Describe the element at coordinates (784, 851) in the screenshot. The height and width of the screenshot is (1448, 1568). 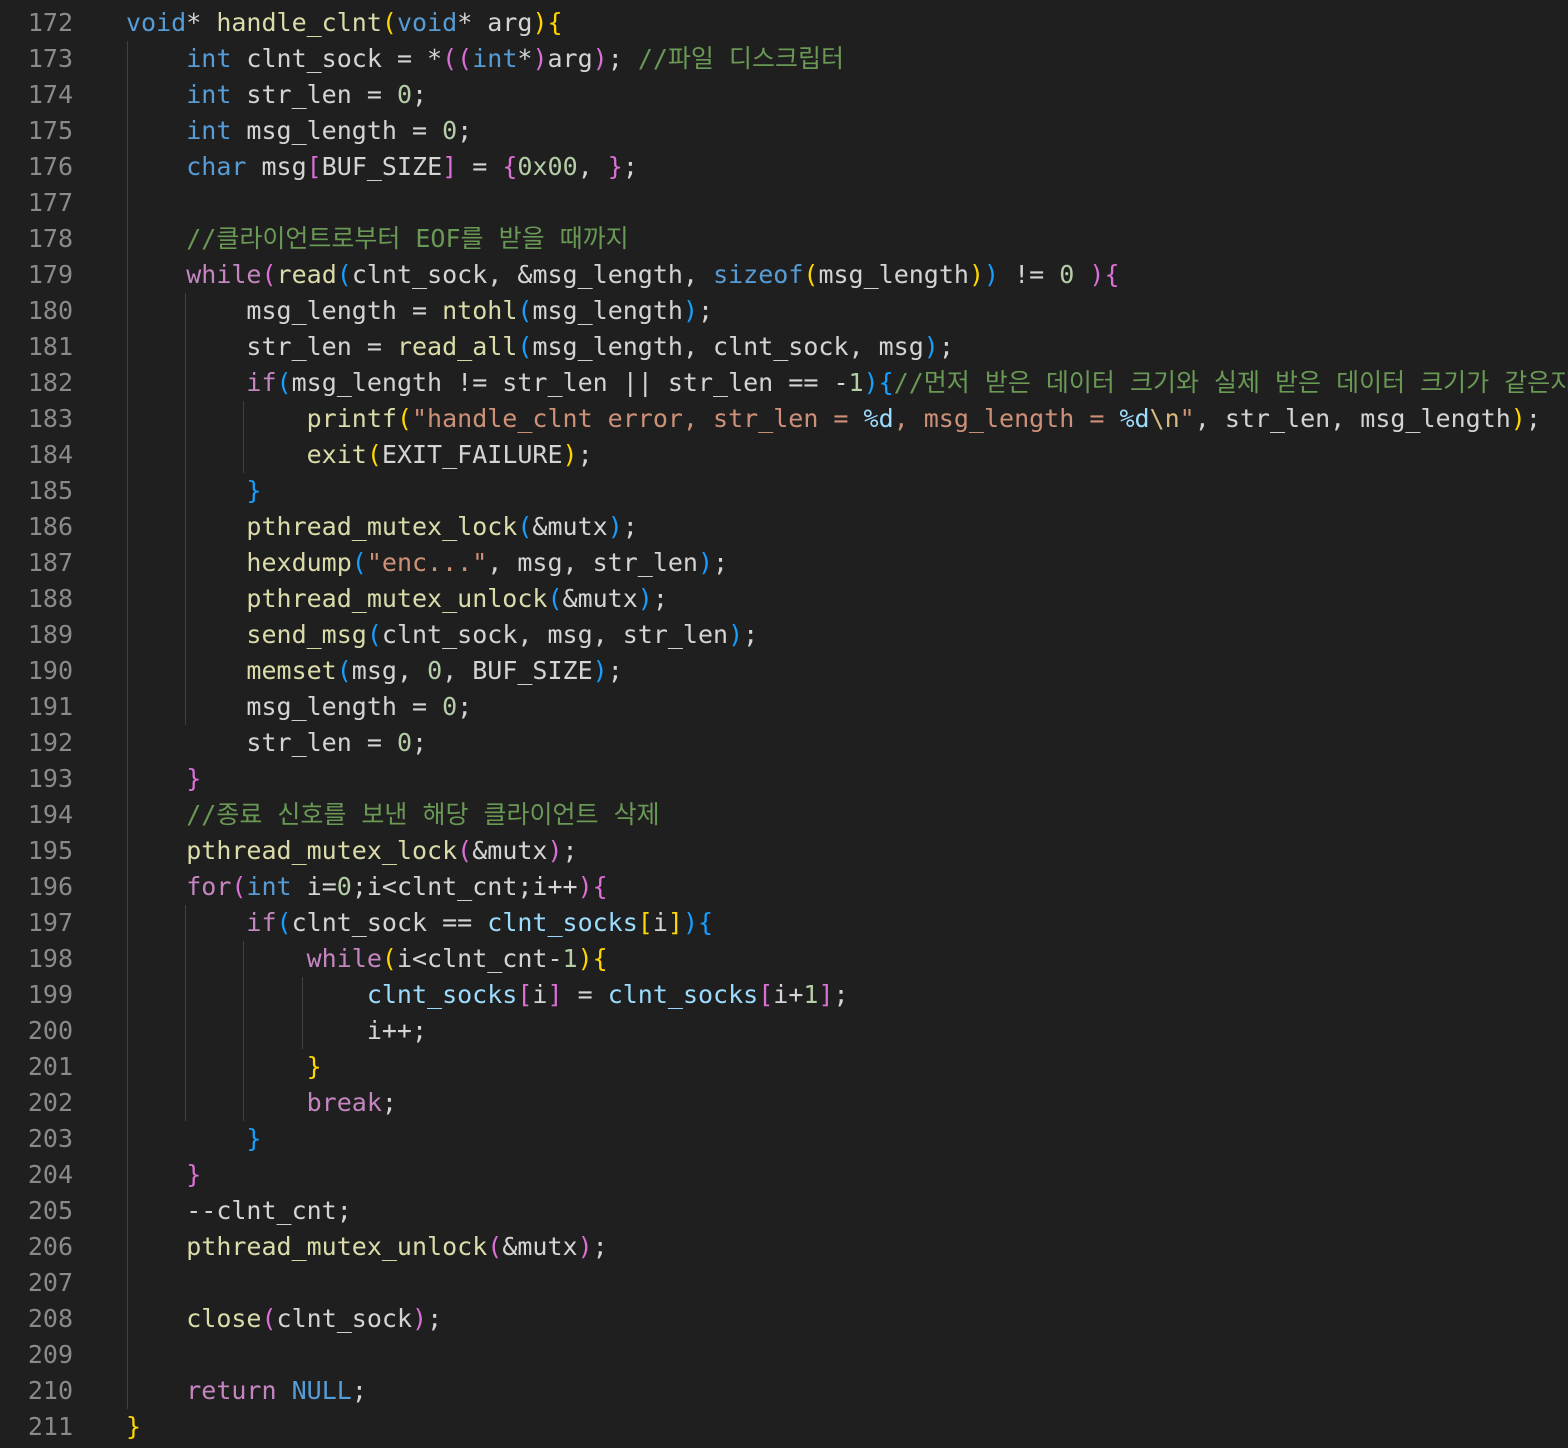
I see `code-line: 195 pthread_mutex_lock(&mutx);` at that location.